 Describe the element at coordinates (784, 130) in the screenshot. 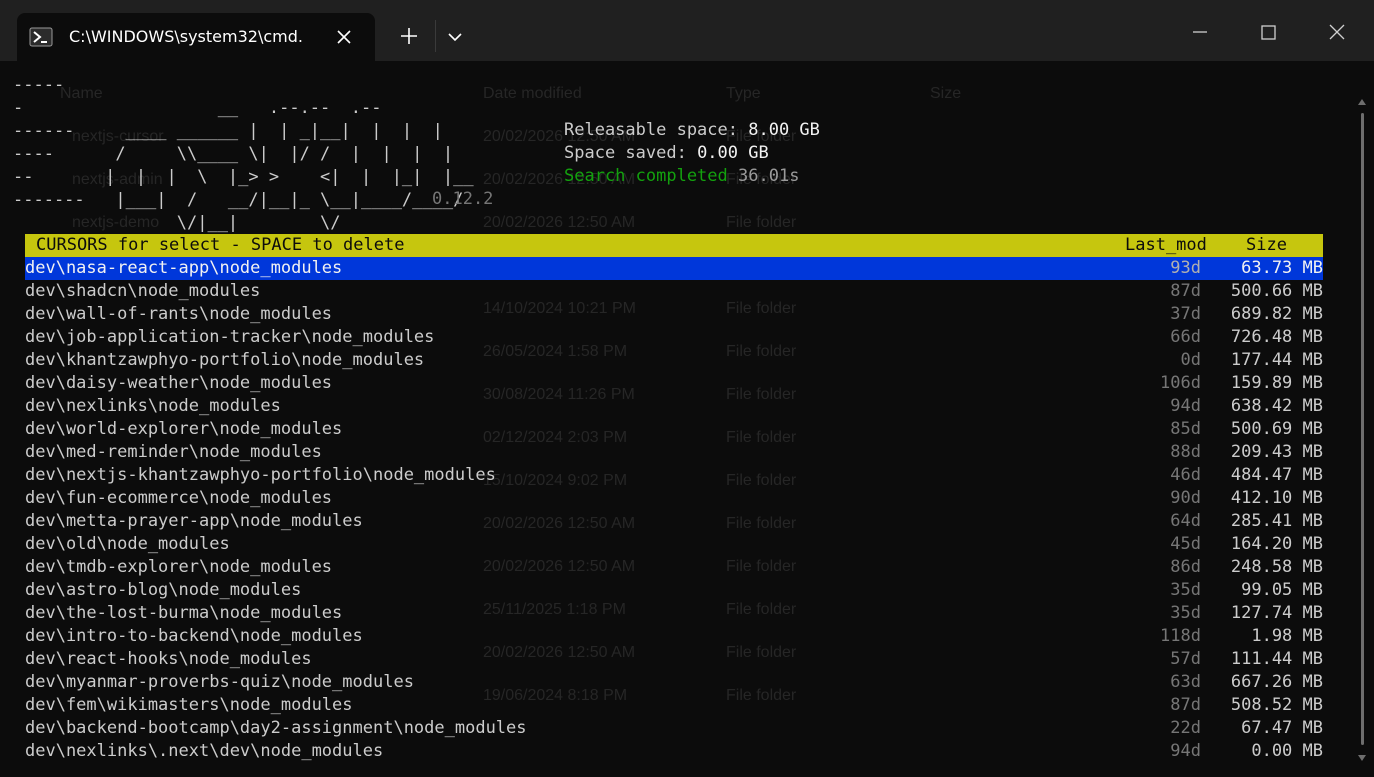

I see `releasable-value: 8.00 GB` at that location.